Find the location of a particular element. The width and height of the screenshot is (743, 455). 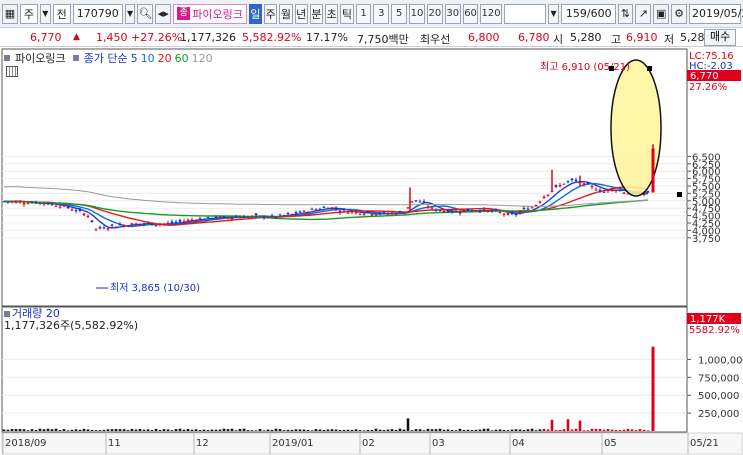

price-legend: 파이오링크 종가 단순 5 10 20 60 120 is located at coordinates (108, 58).